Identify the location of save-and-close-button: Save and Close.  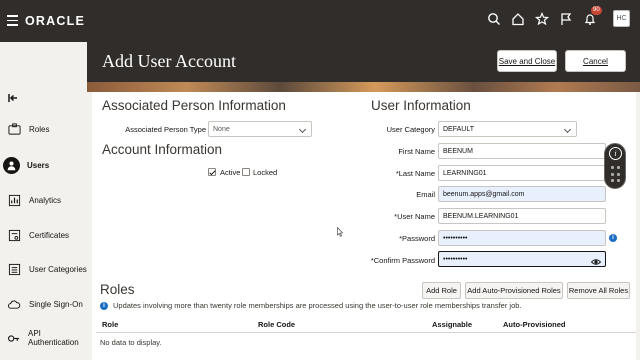
(527, 61).